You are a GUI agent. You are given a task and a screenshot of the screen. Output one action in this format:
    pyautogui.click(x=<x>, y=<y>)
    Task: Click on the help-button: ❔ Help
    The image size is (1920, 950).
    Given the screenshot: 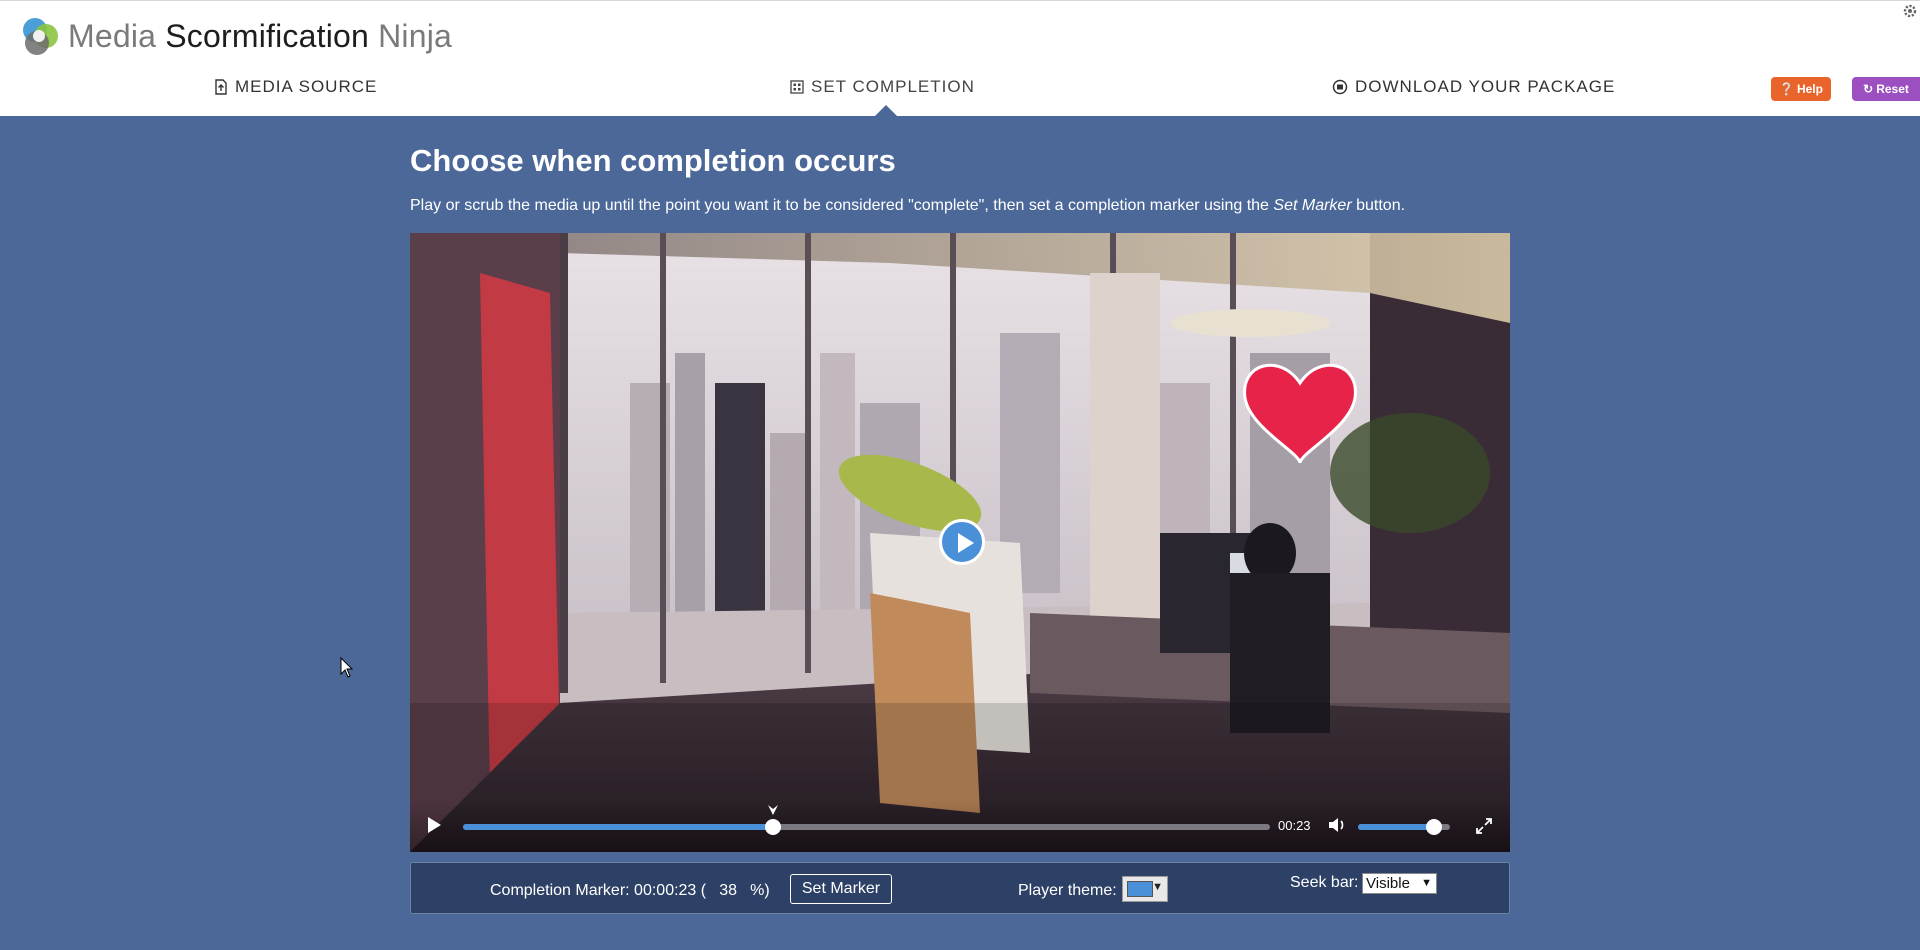 What is the action you would take?
    pyautogui.click(x=1801, y=89)
    